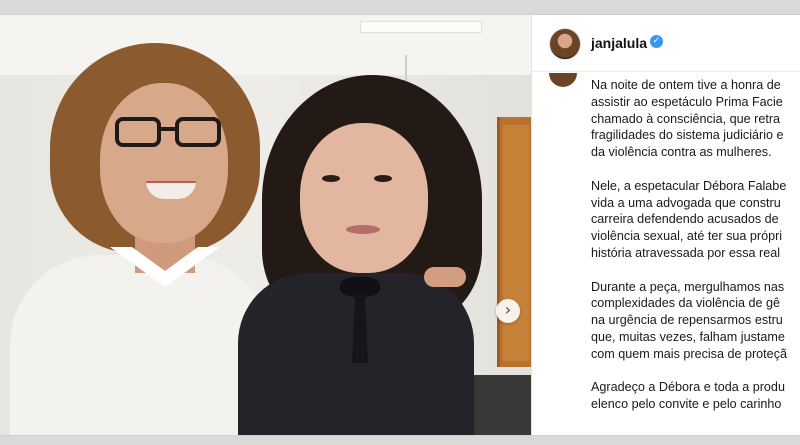 Image resolution: width=800 pixels, height=445 pixels. Describe the element at coordinates (686, 252) in the screenshot. I see `caption-line: história atravessada por essa real` at that location.